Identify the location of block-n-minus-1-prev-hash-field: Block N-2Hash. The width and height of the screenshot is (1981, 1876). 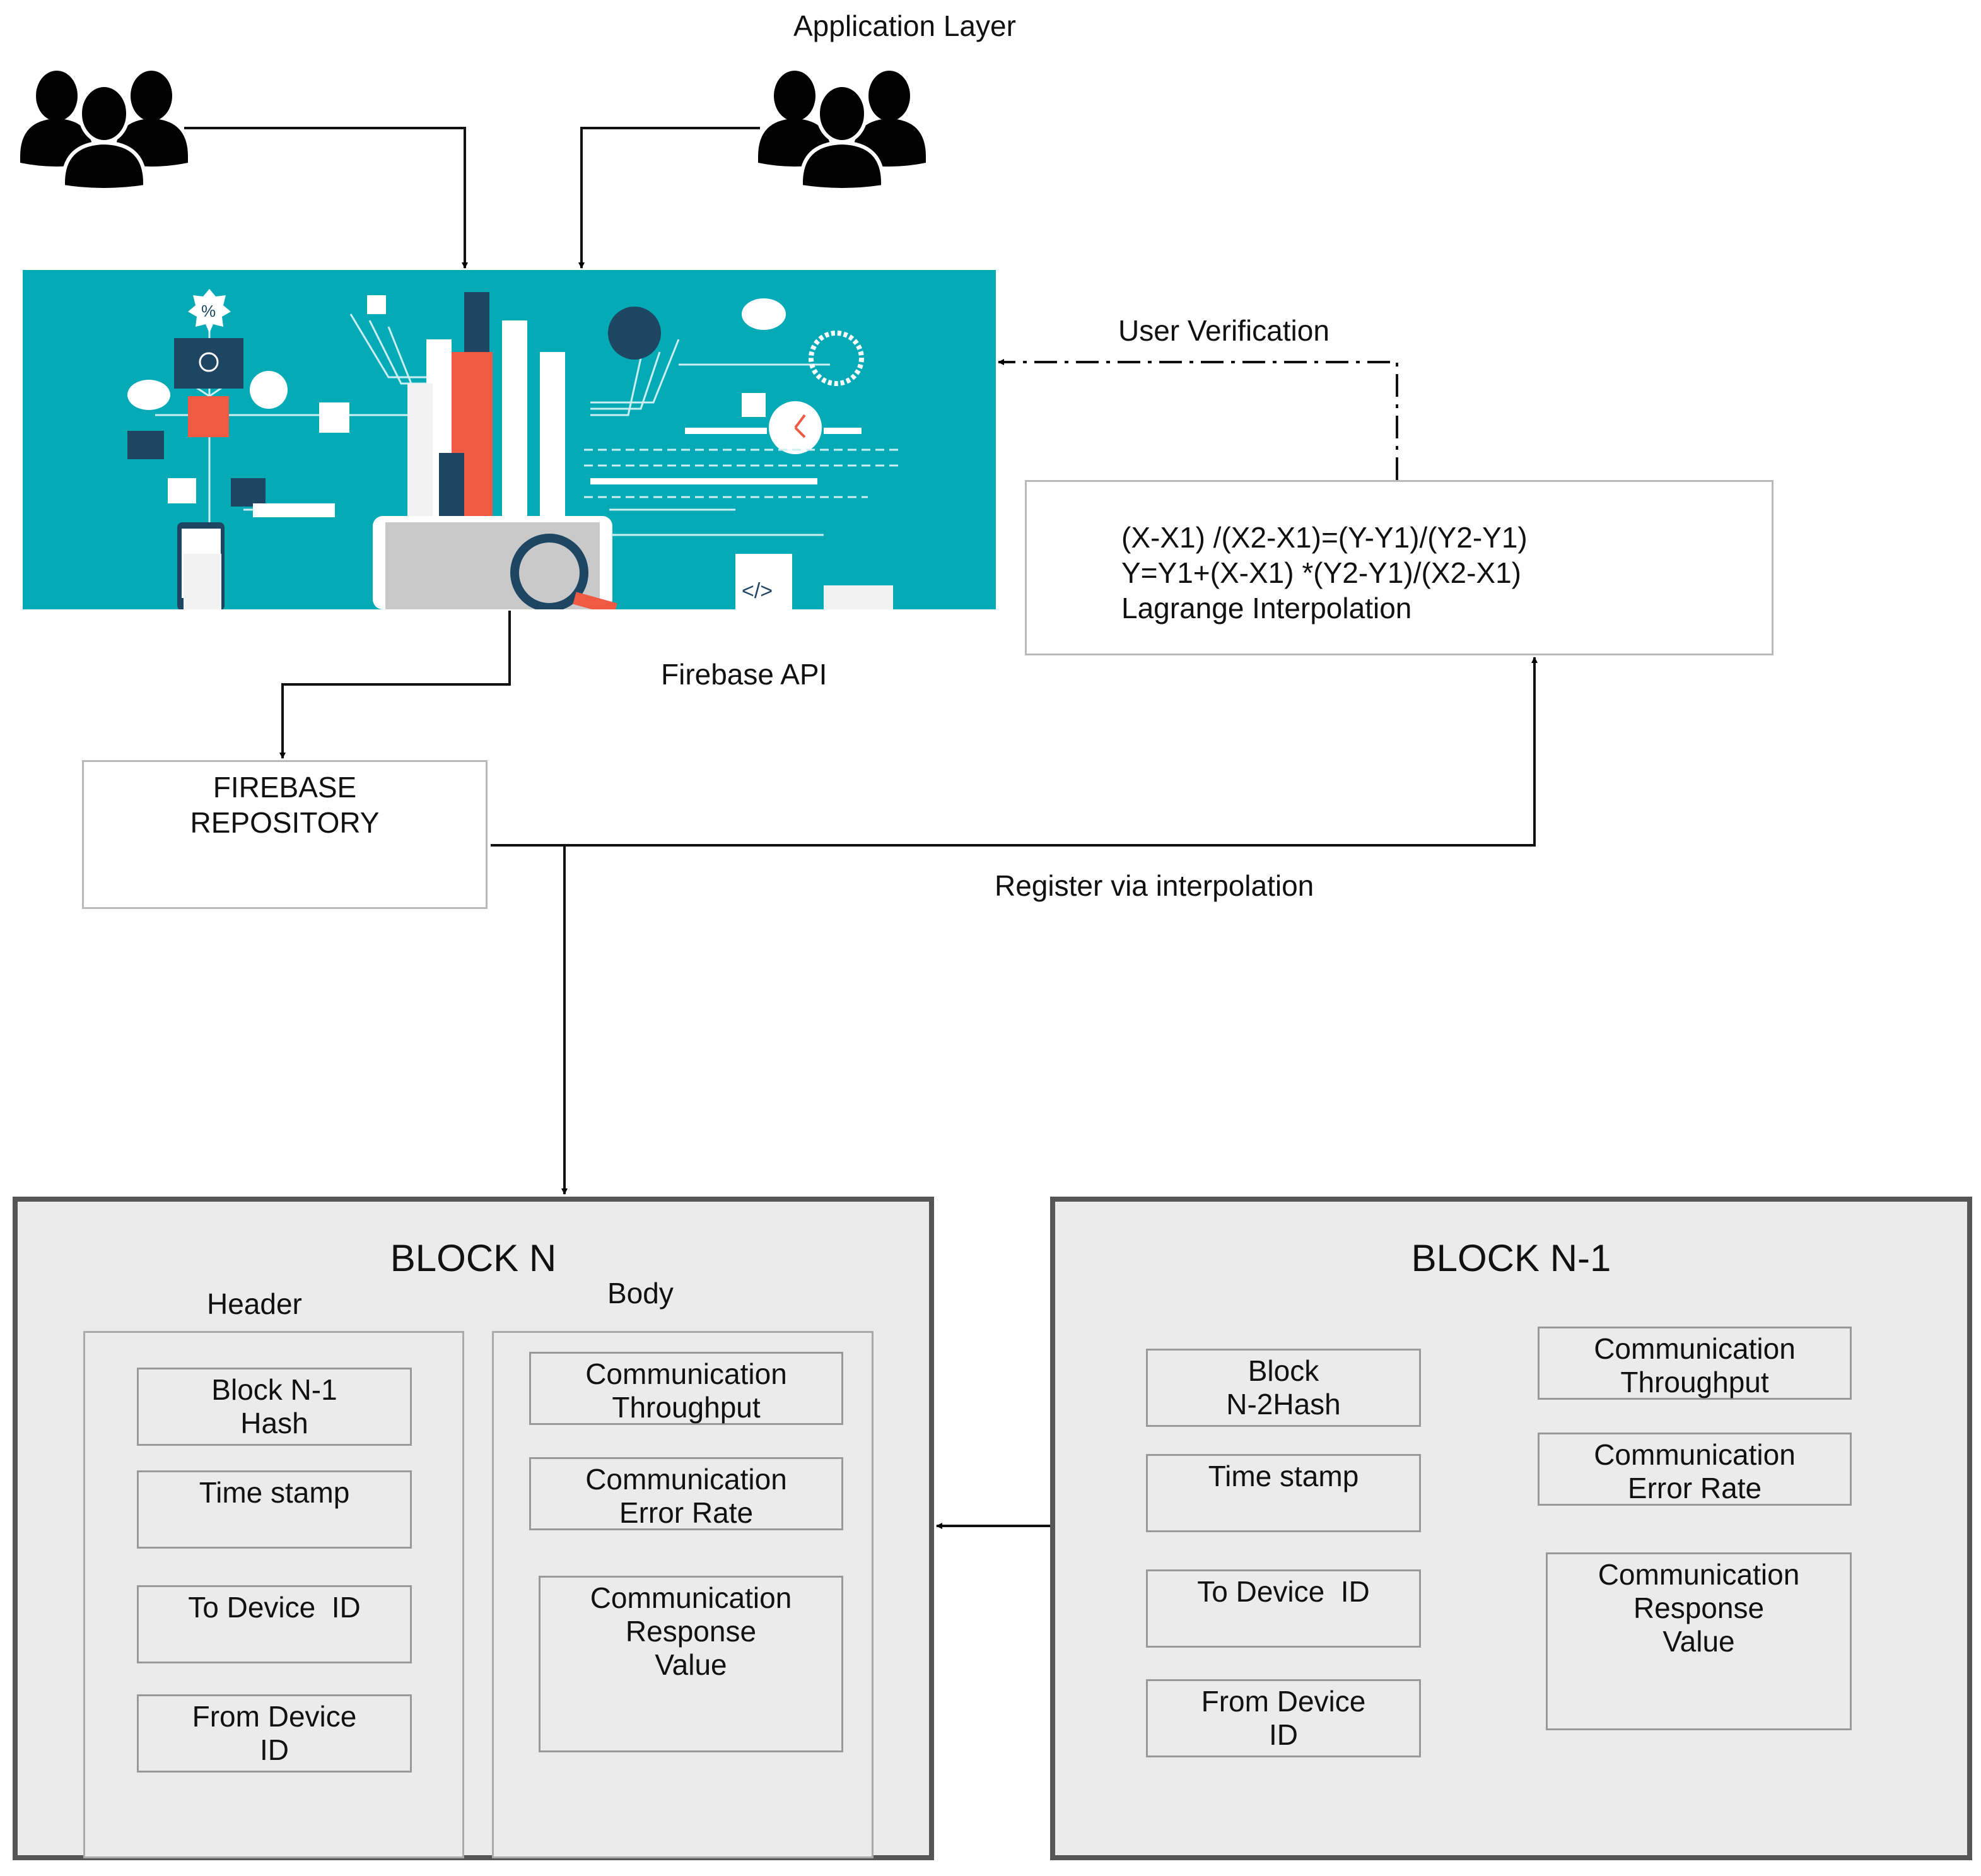
(1284, 1388).